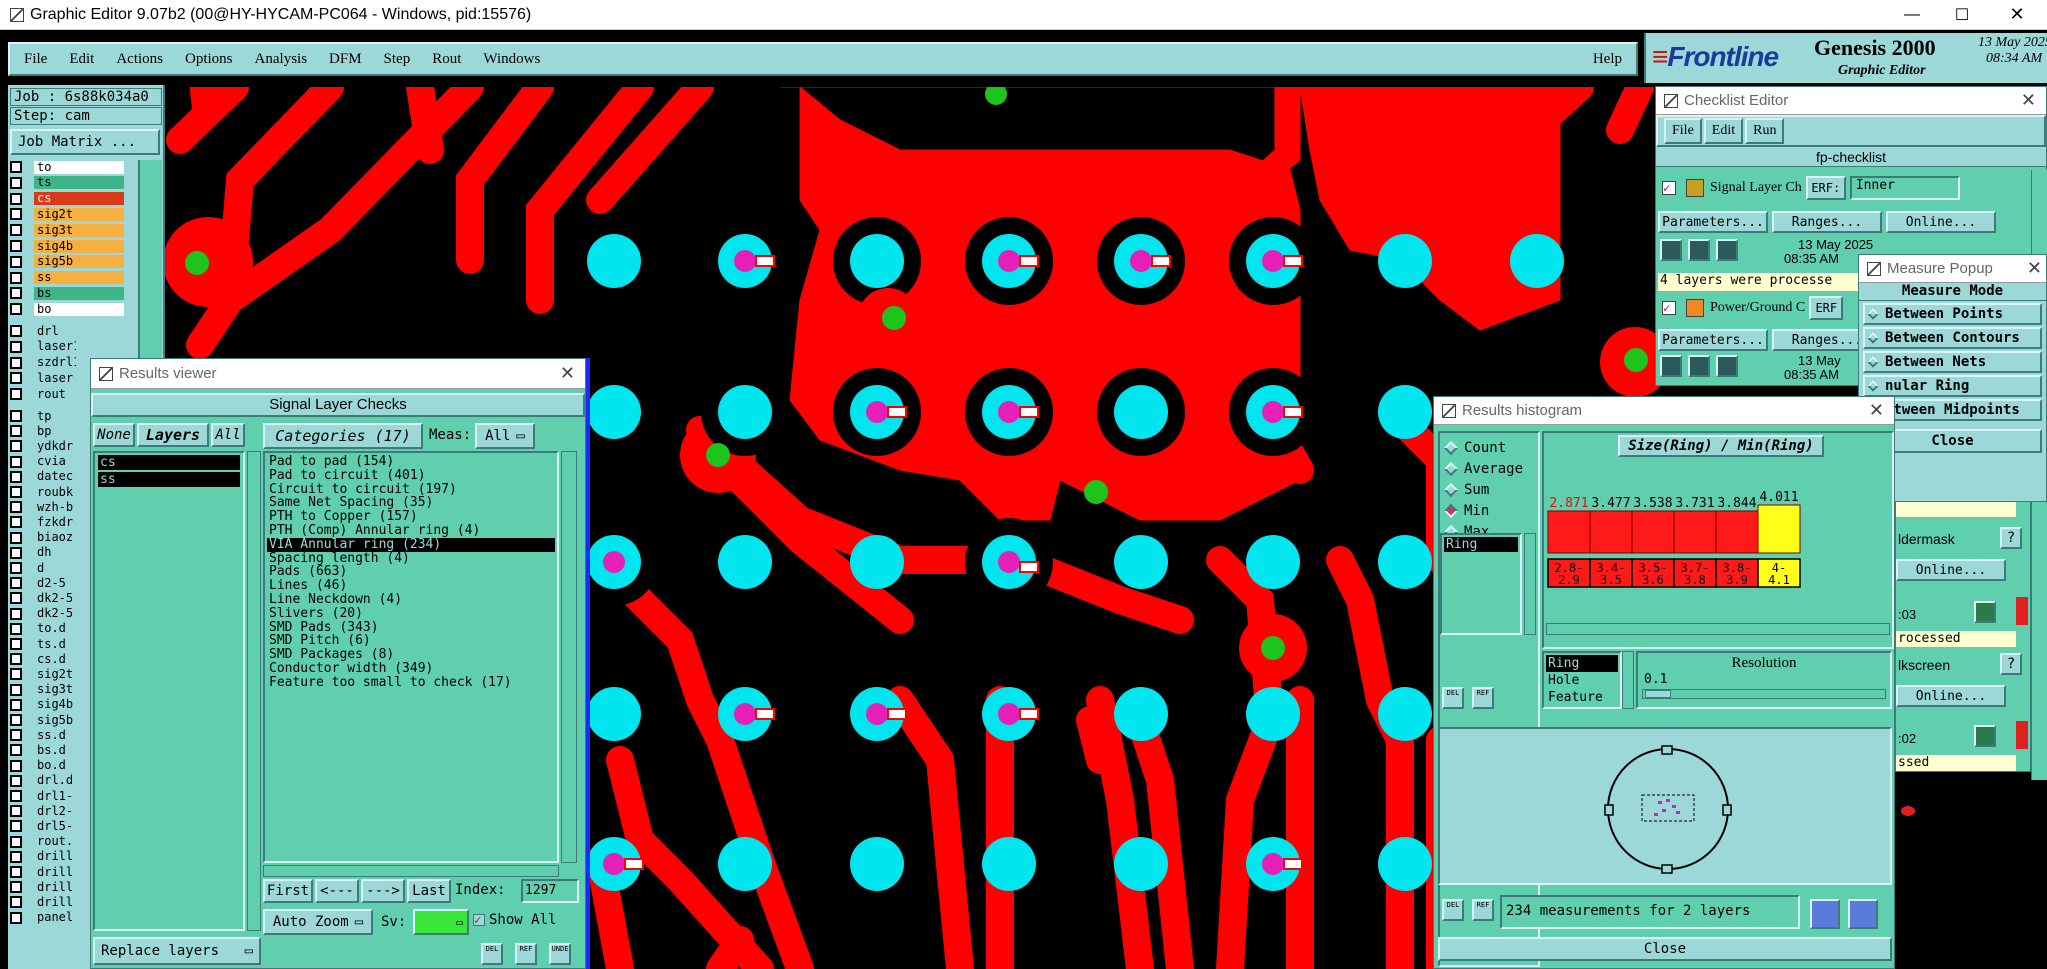 This screenshot has width=2047, height=969. Describe the element at coordinates (318, 922) in the screenshot. I see `auto-zoom-dropdown: Auto Zoom ▭` at that location.